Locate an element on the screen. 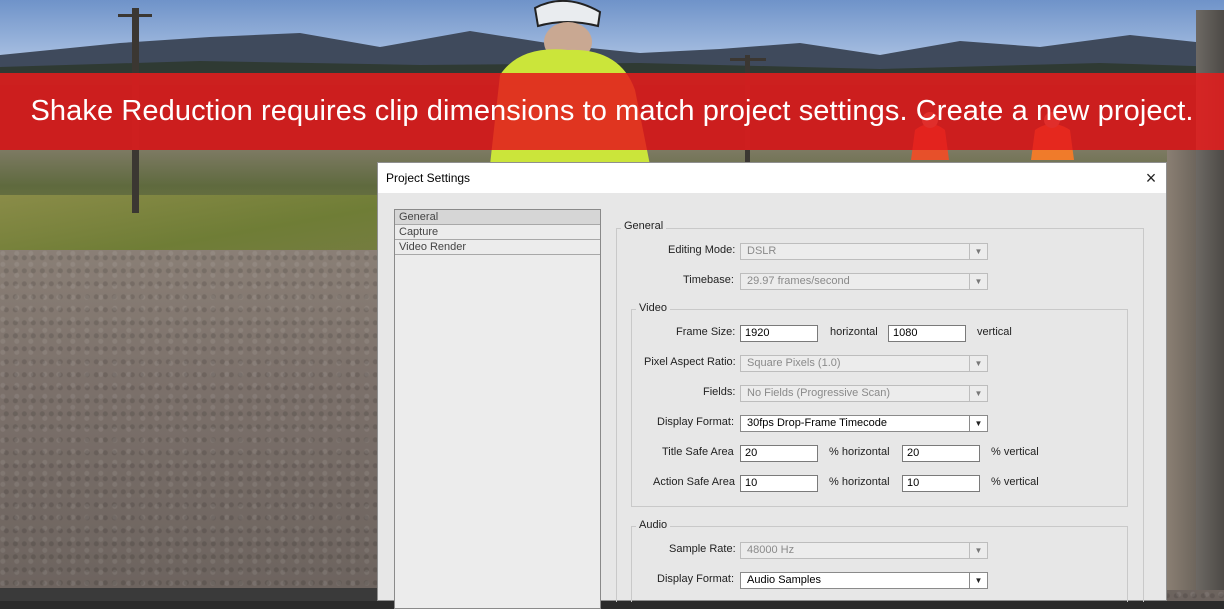 The width and height of the screenshot is (1224, 609). action-safe-vertical-input: 10 is located at coordinates (941, 483).